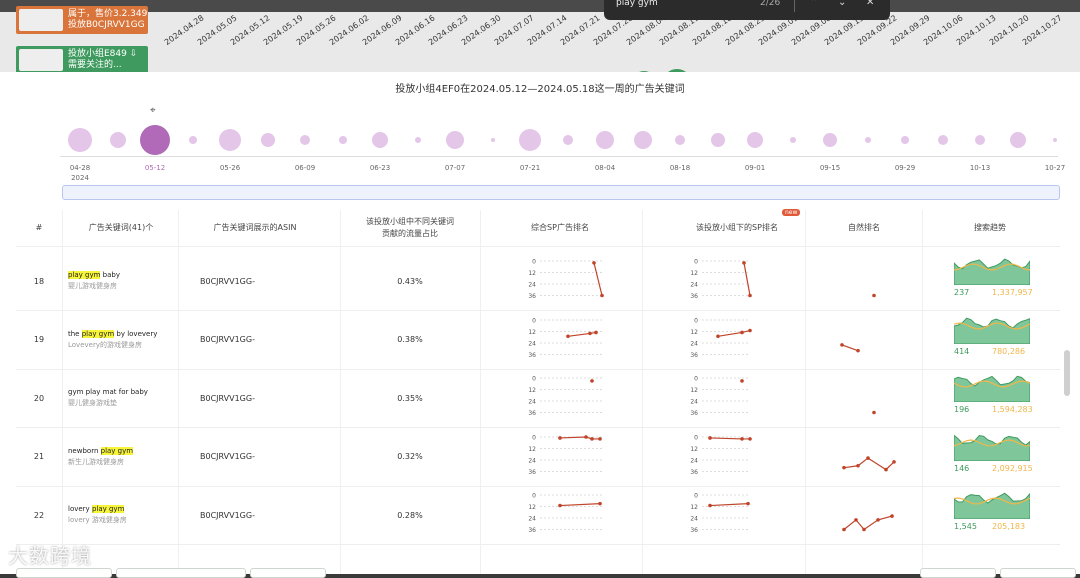 The height and width of the screenshot is (578, 1080). What do you see at coordinates (105, 344) in the screenshot?
I see `keyword-cn: Lovevery的游戏健身房` at bounding box center [105, 344].